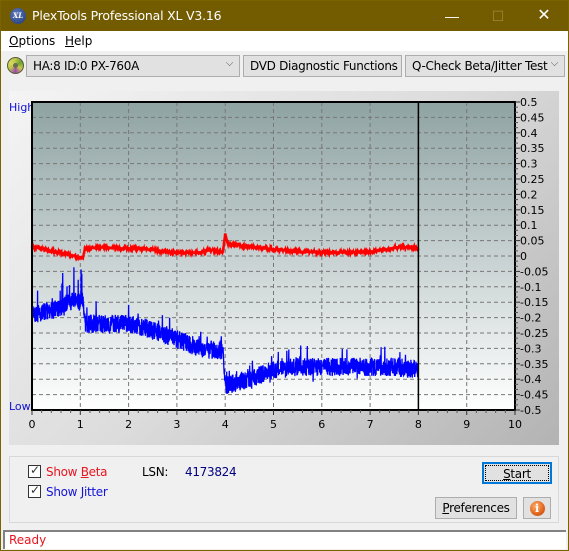  I want to click on x-tick-label: 2, so click(128, 424).